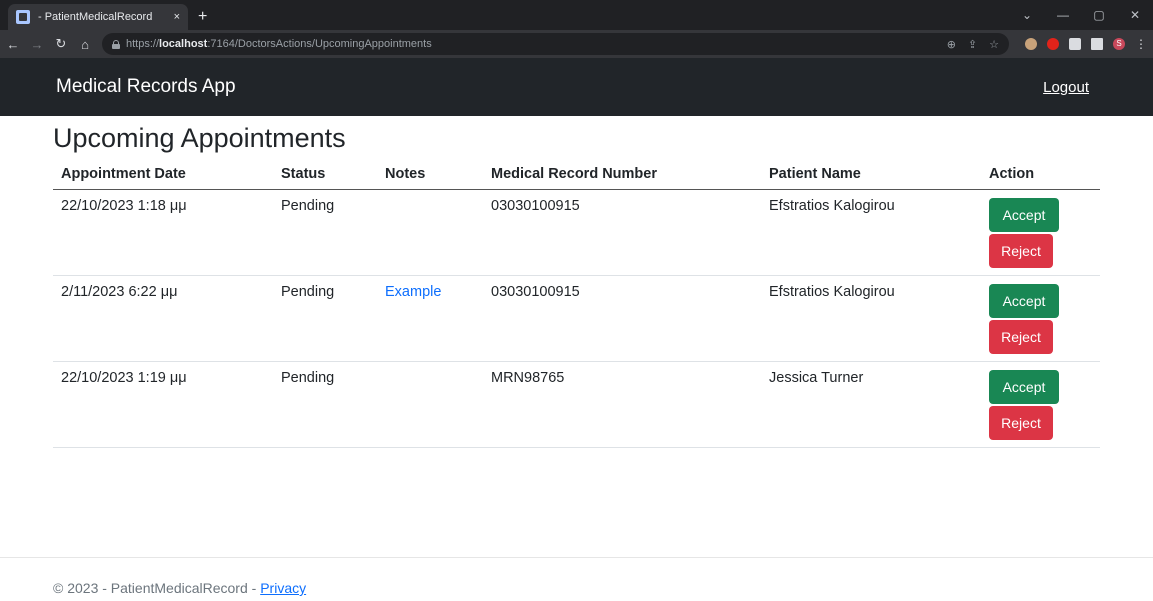 The height and width of the screenshot is (601, 1153). Describe the element at coordinates (325, 174) in the screenshot. I see `header-status: Status` at that location.